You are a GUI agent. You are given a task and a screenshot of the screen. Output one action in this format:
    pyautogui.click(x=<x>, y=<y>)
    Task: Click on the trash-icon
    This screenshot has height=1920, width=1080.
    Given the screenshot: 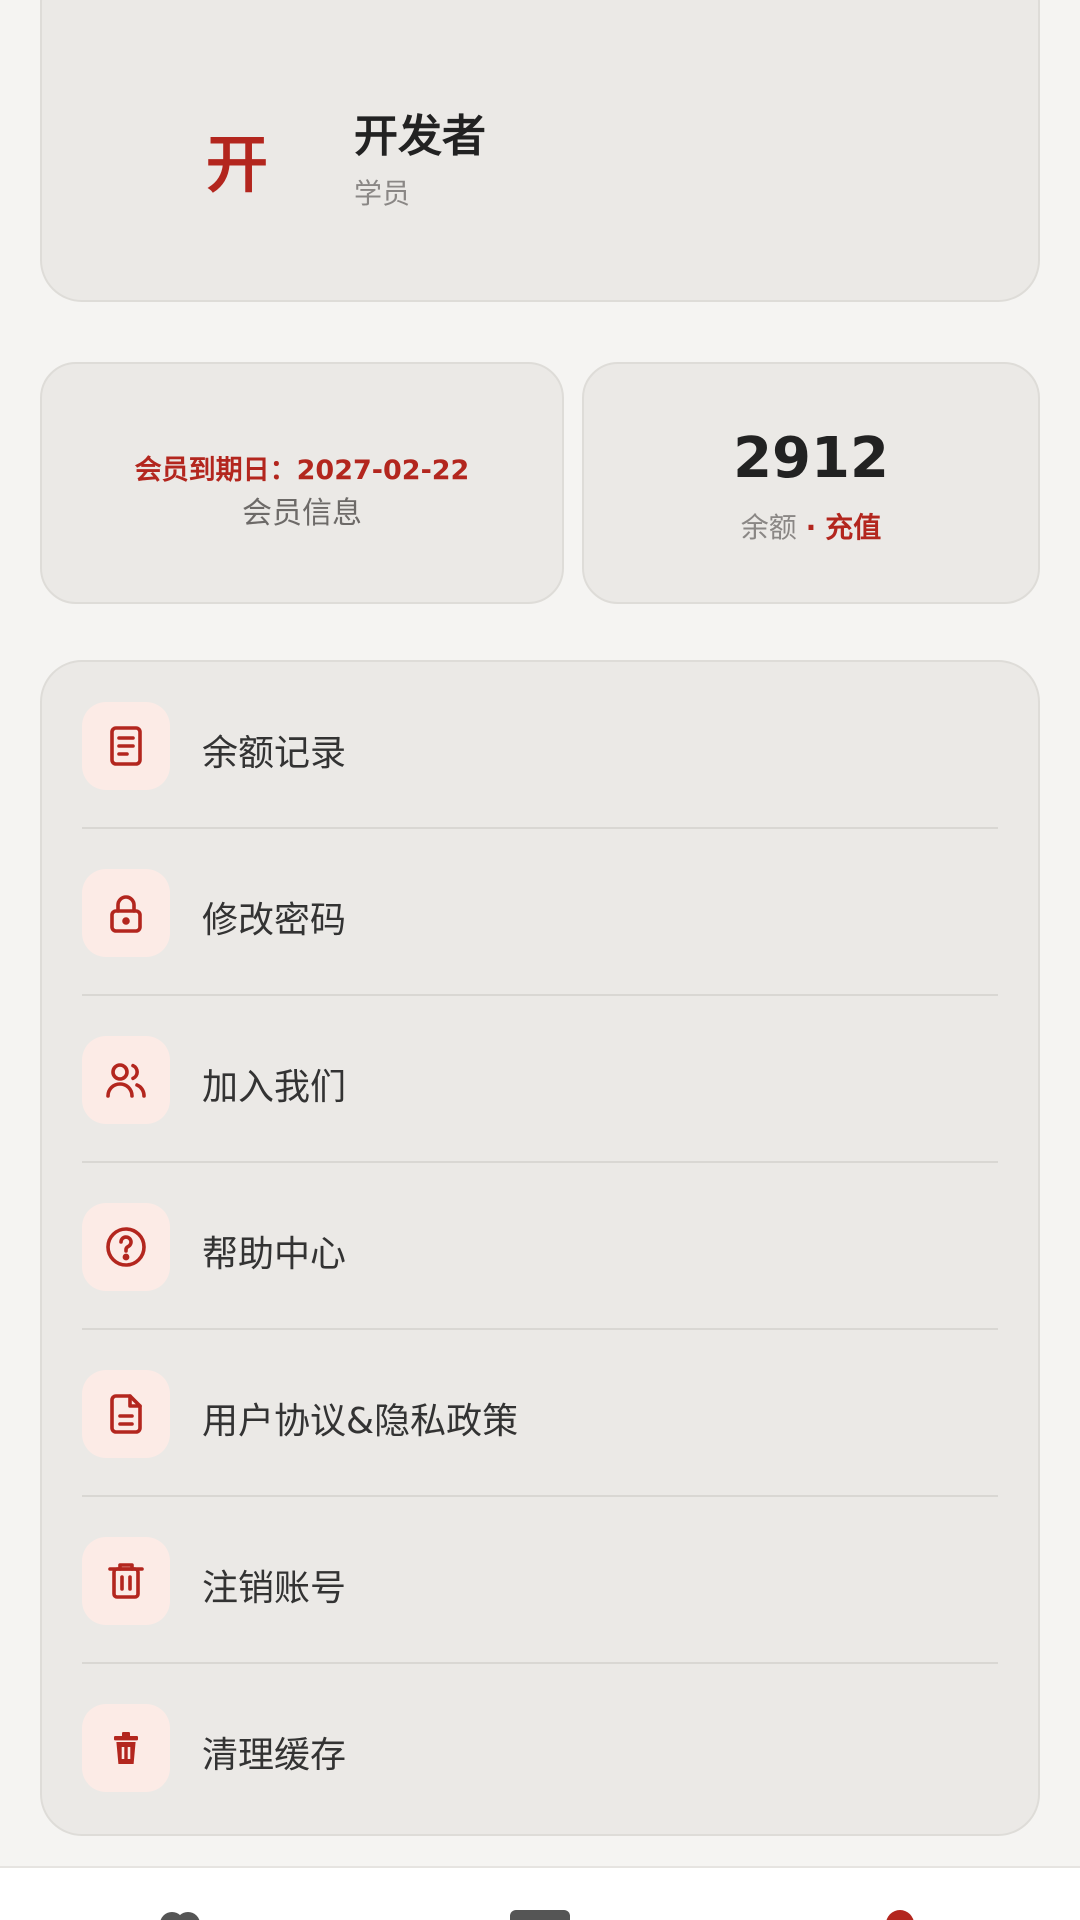 What is the action you would take?
    pyautogui.click(x=126, y=1581)
    